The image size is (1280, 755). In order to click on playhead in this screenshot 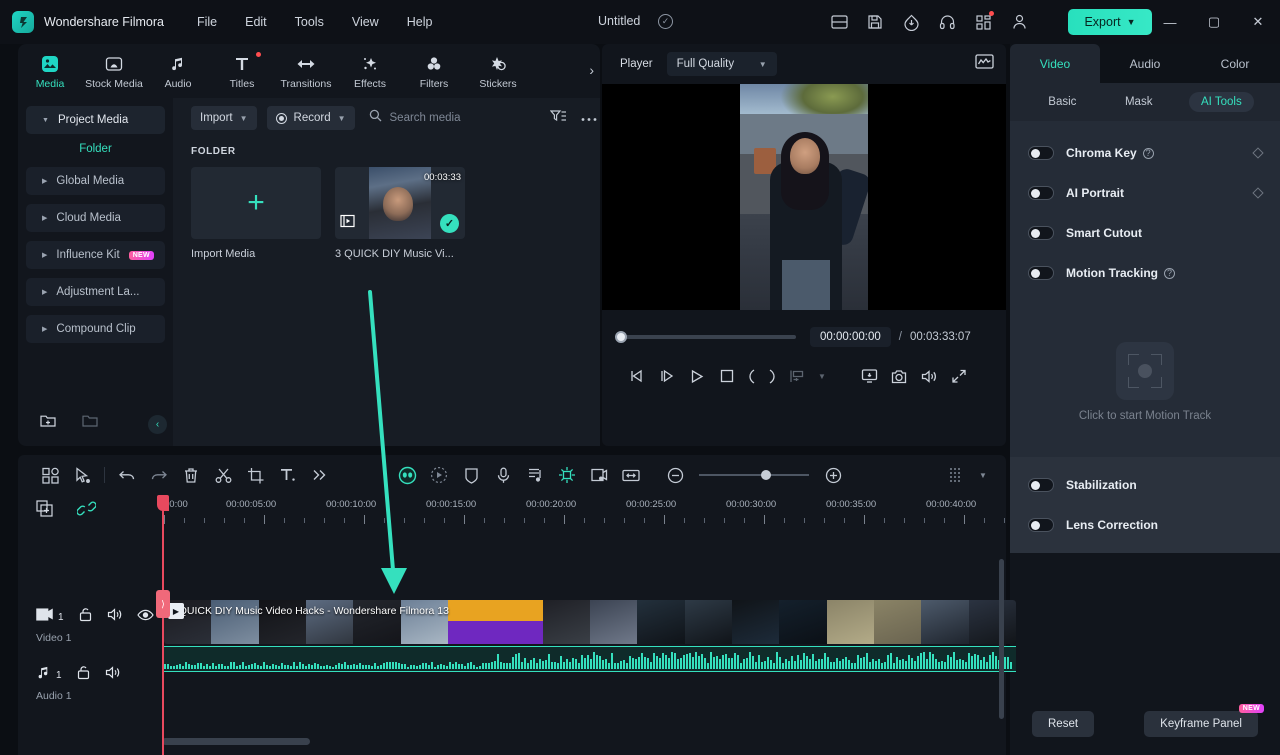, I will do `click(163, 625)`.